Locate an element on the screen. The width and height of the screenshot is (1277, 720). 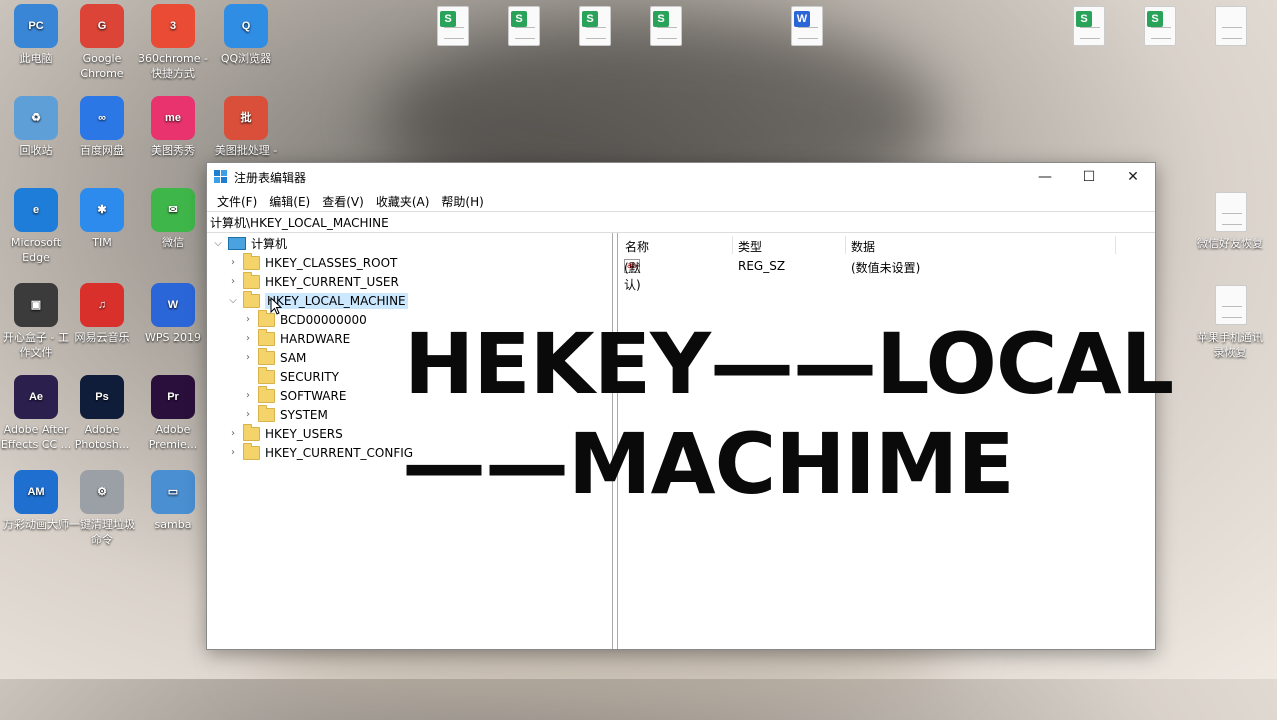
desktop-icon-label: 万彩动画大师 is located at coordinates (36, 524).